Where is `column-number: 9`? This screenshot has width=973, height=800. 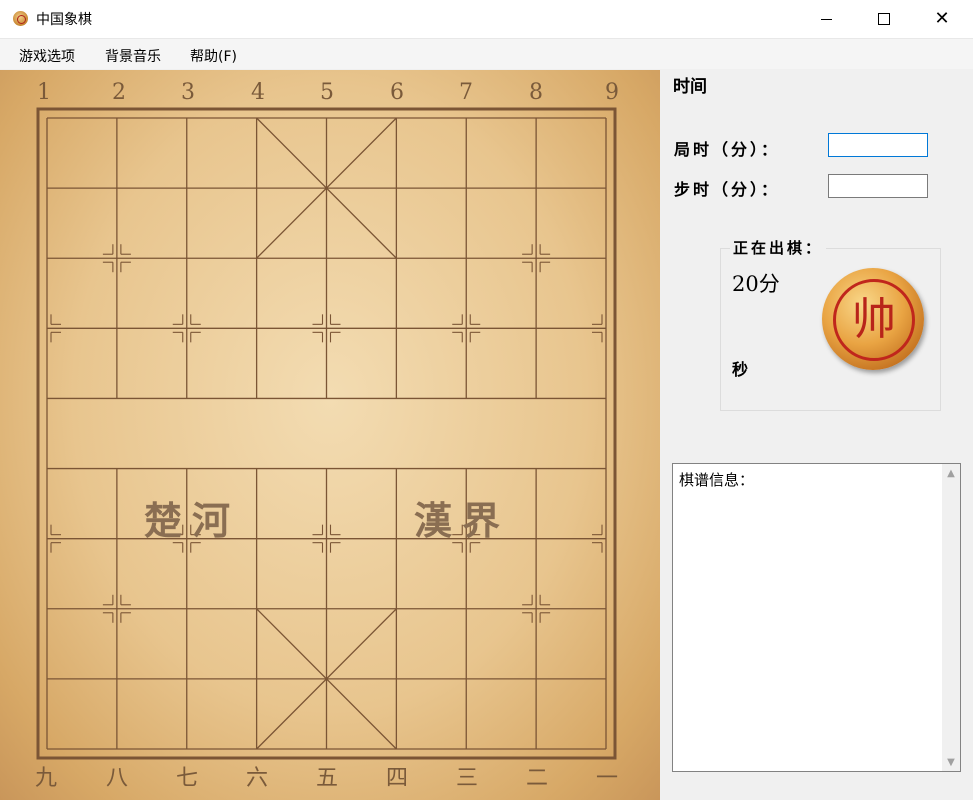
column-number: 9 is located at coordinates (612, 92).